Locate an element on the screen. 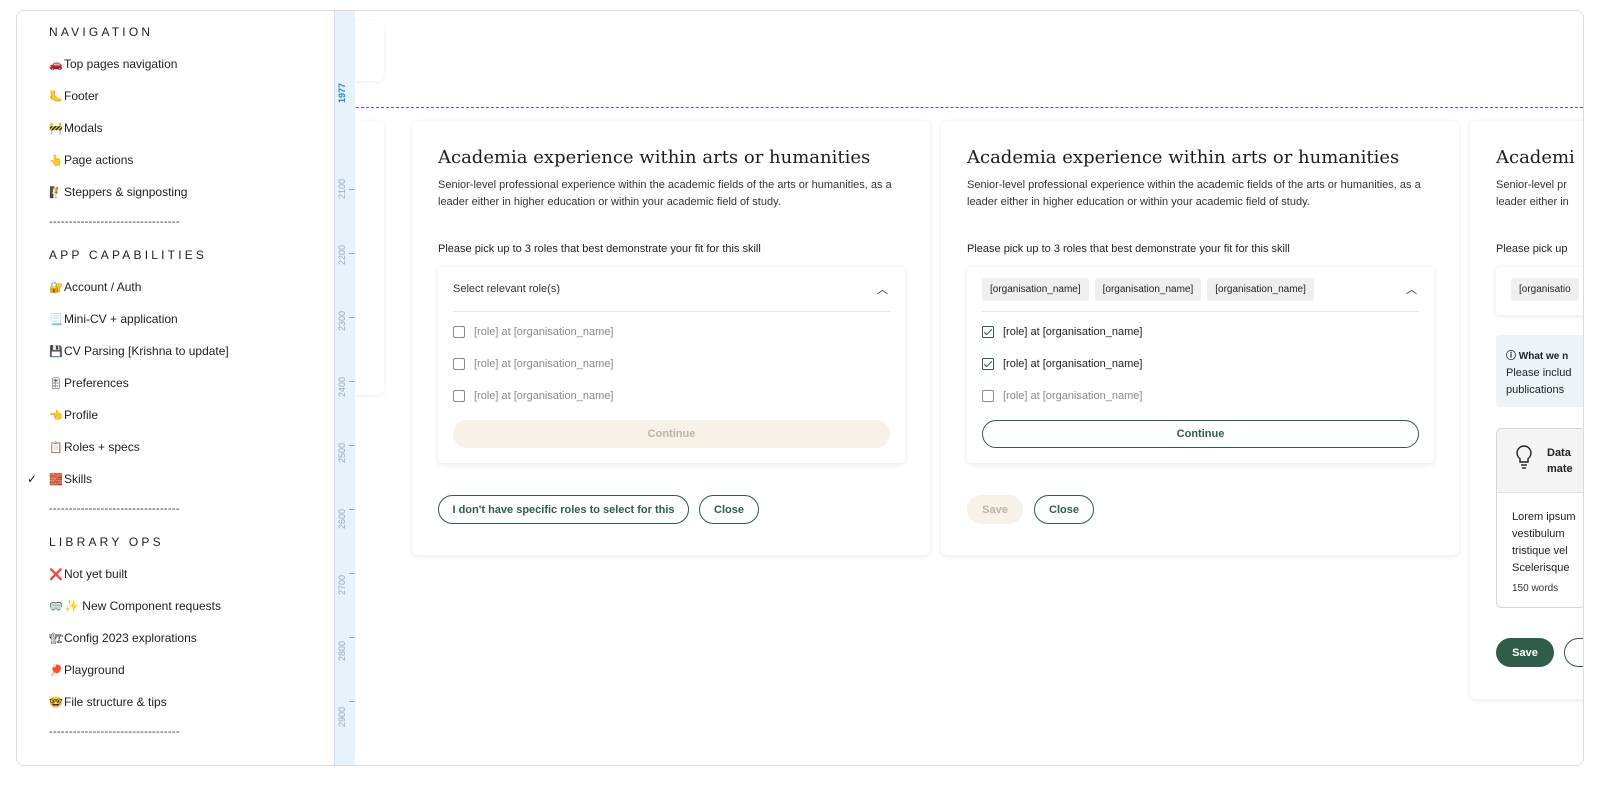  partial-frame-left is located at coordinates (370, 258).